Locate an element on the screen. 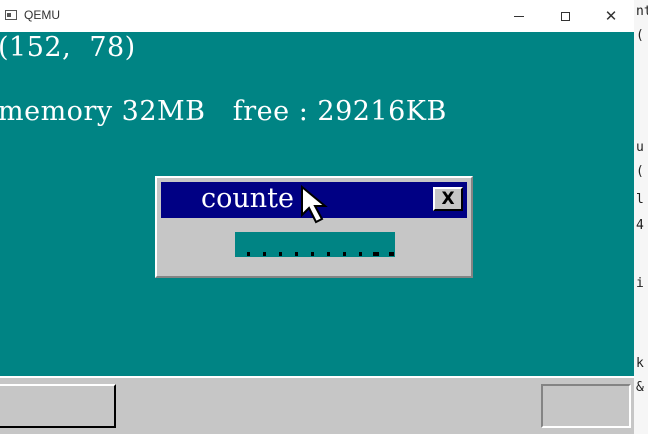 Image resolution: width=648 pixels, height=434 pixels. mouse-cursor-icon is located at coordinates (314, 204).